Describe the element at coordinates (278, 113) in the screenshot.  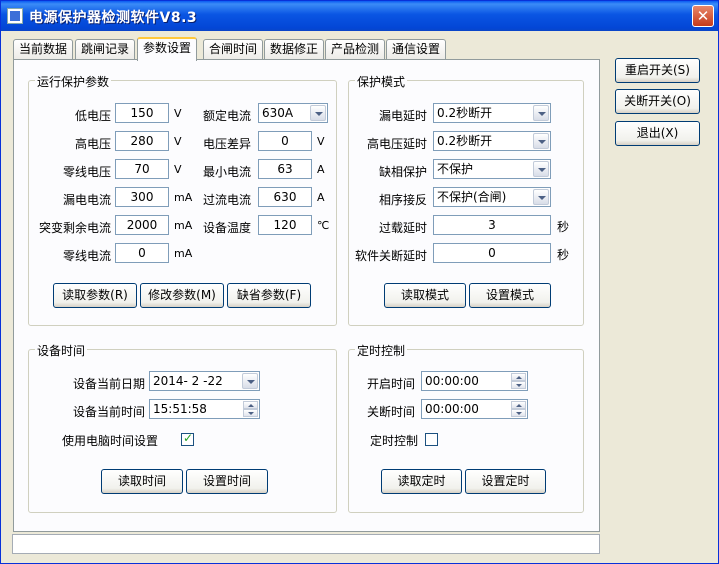
I see `rated-current-value: 630A` at that location.